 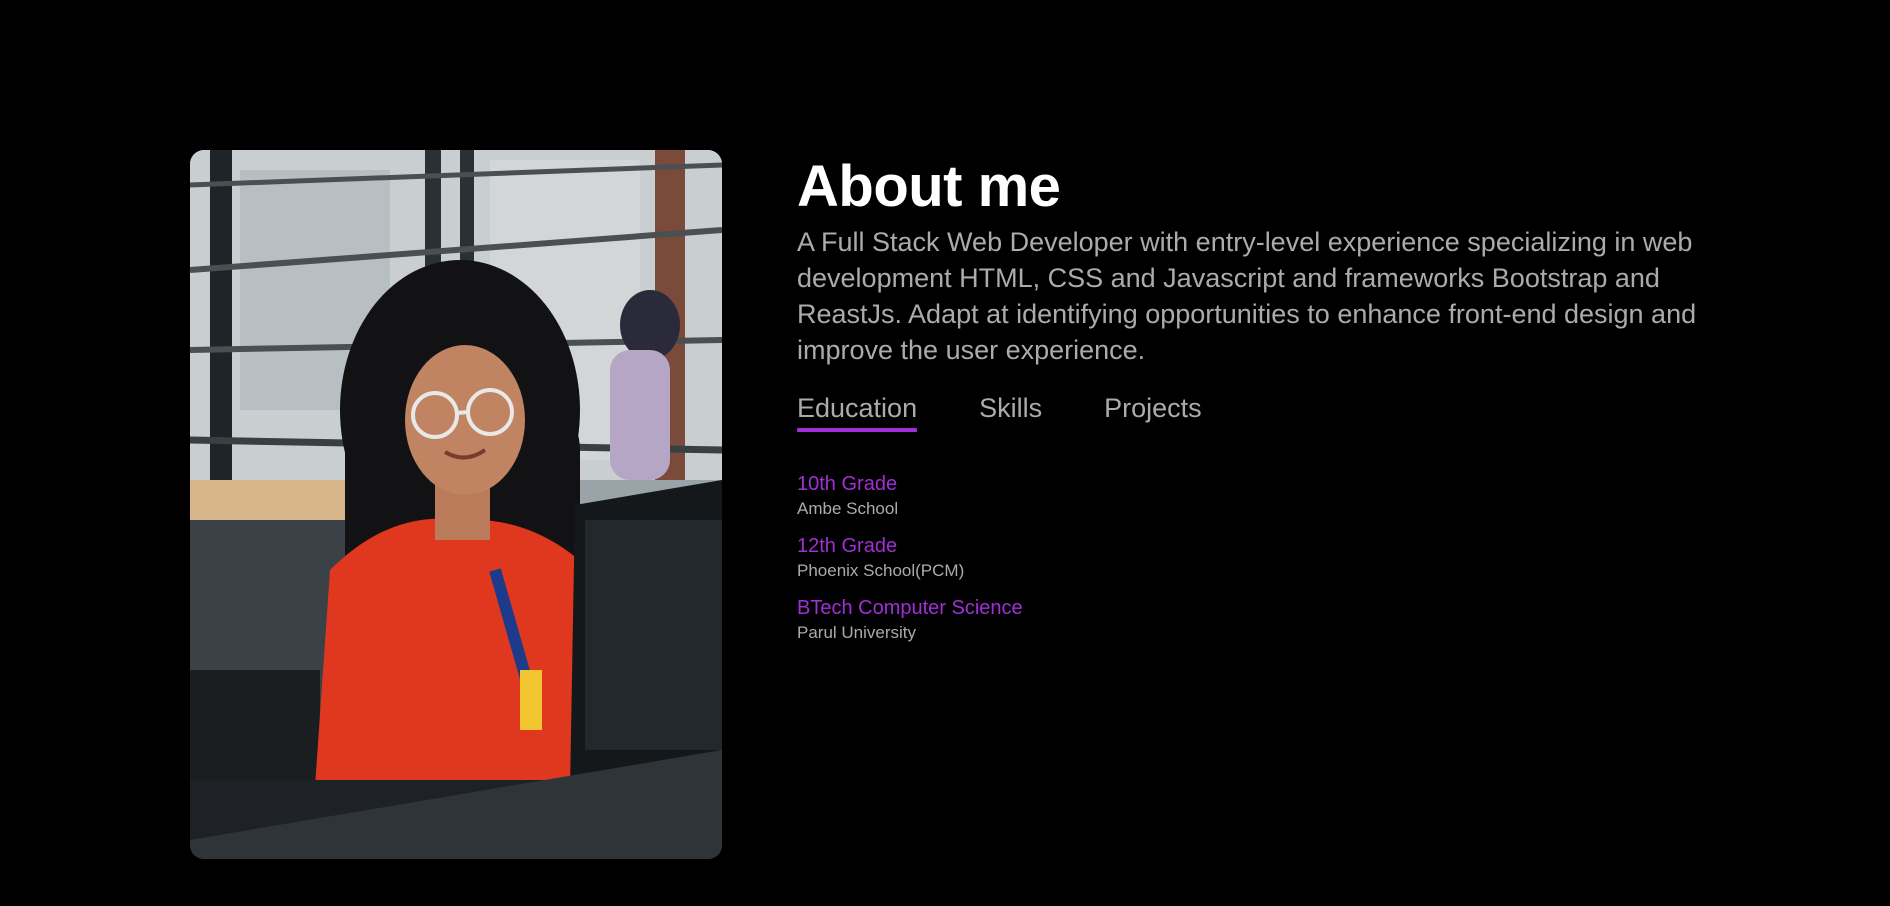 I want to click on page-title: About me, so click(x=929, y=186).